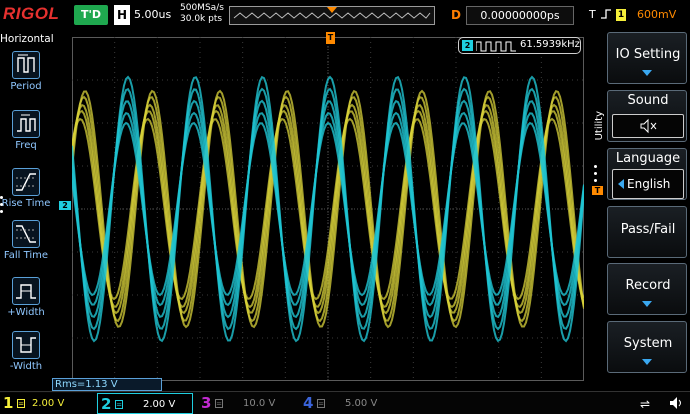 This screenshot has height=414, width=690. Describe the element at coordinates (26, 234) in the screenshot. I see `fall-time-icon` at that location.